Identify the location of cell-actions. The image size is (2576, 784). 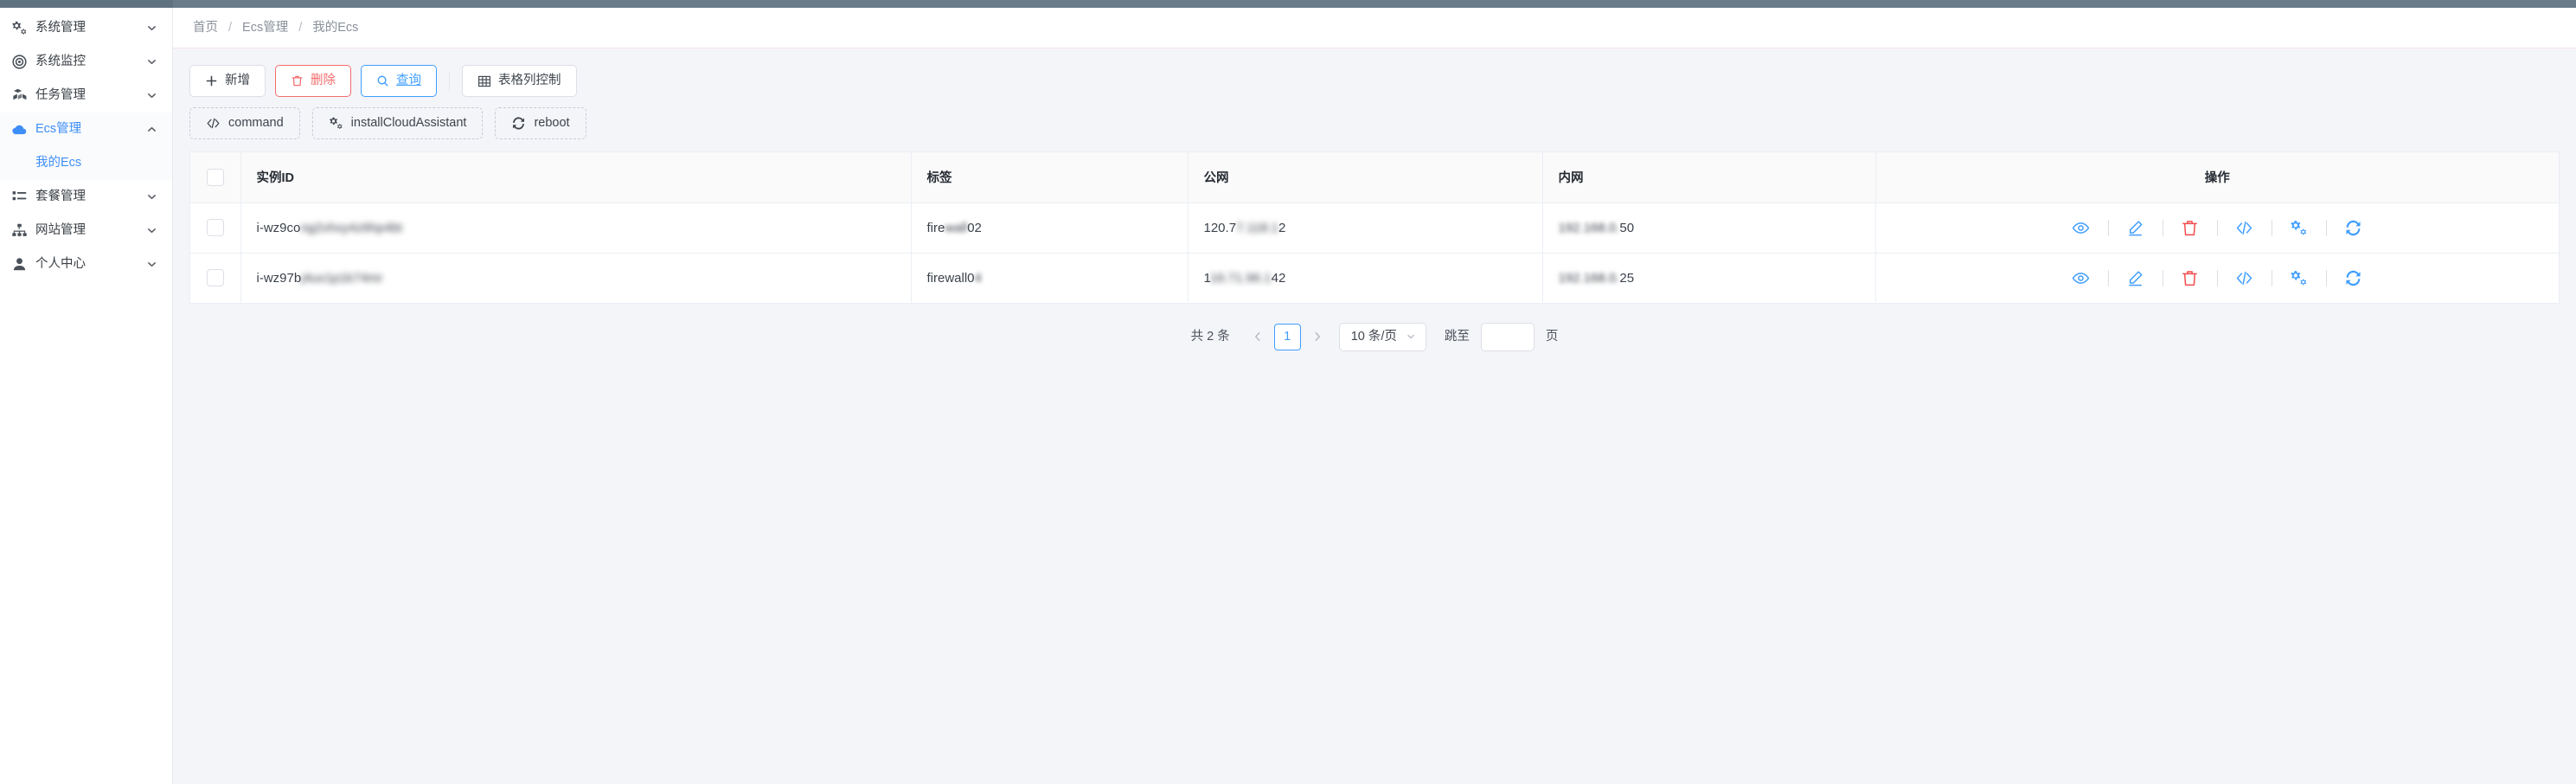
(2217, 278).